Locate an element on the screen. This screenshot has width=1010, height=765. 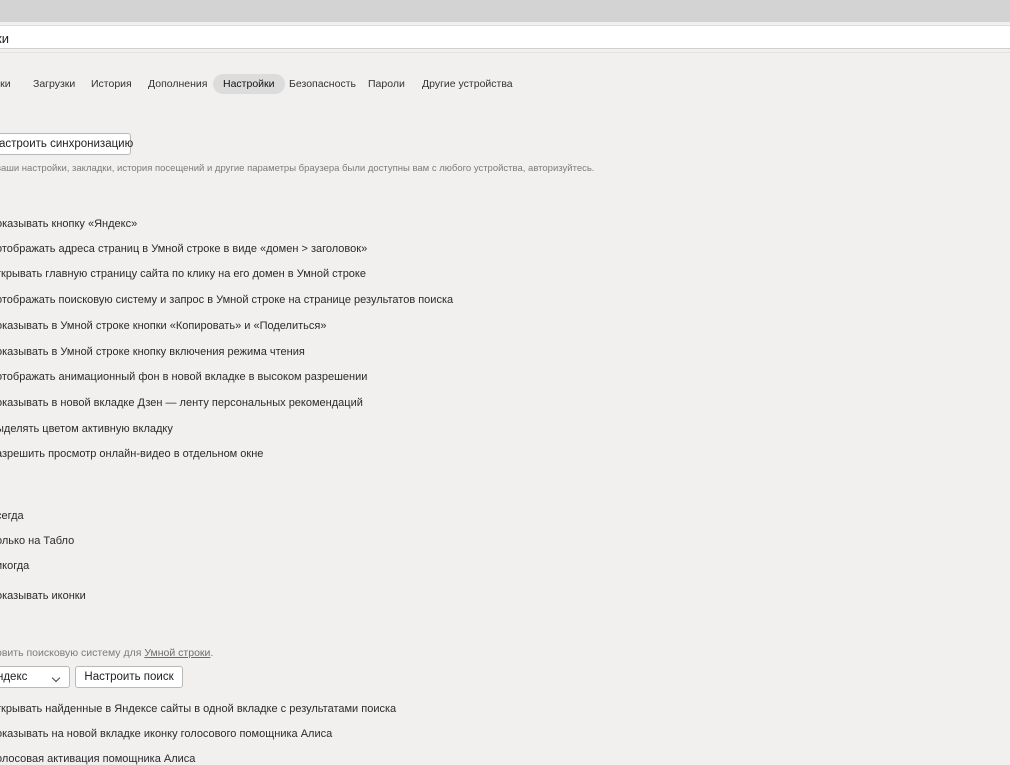
address-bar: ки is located at coordinates (505, 37).